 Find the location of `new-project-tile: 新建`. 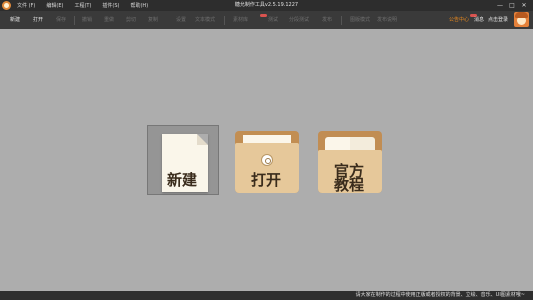

new-project-tile: 新建 is located at coordinates (183, 160).